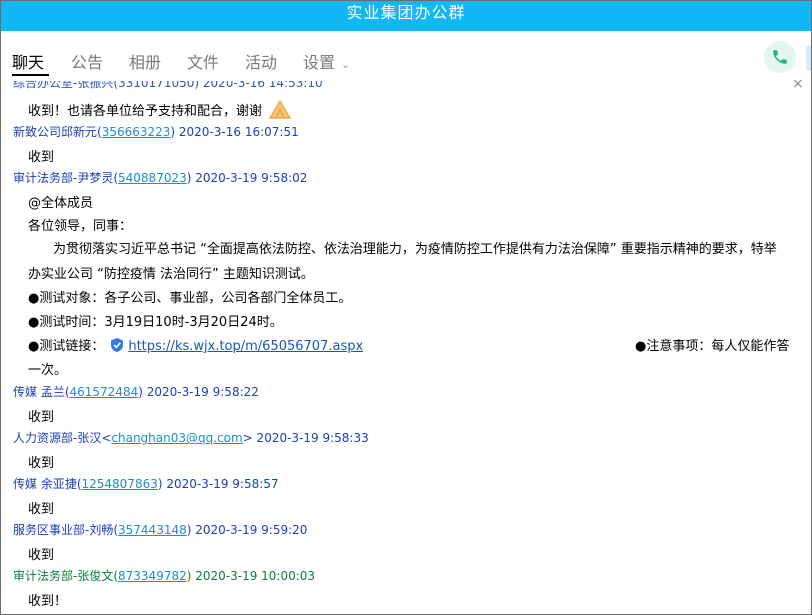 This screenshot has height=615, width=812. I want to click on active-tab-indicator, so click(30, 75).